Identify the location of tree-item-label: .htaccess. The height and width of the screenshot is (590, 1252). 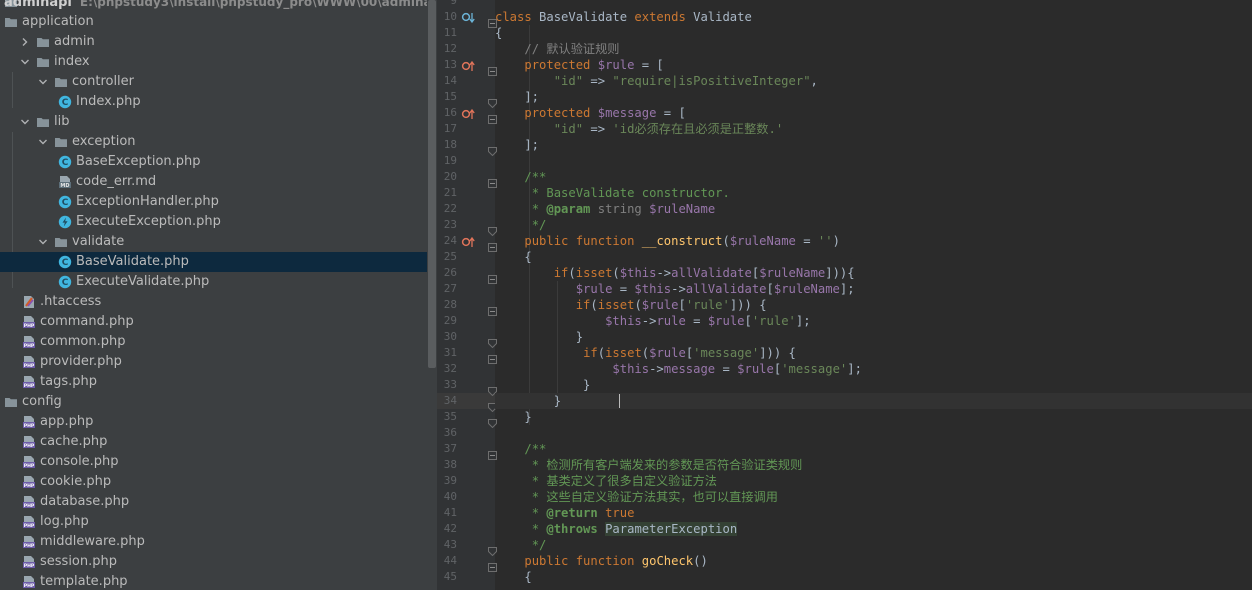
(71, 301).